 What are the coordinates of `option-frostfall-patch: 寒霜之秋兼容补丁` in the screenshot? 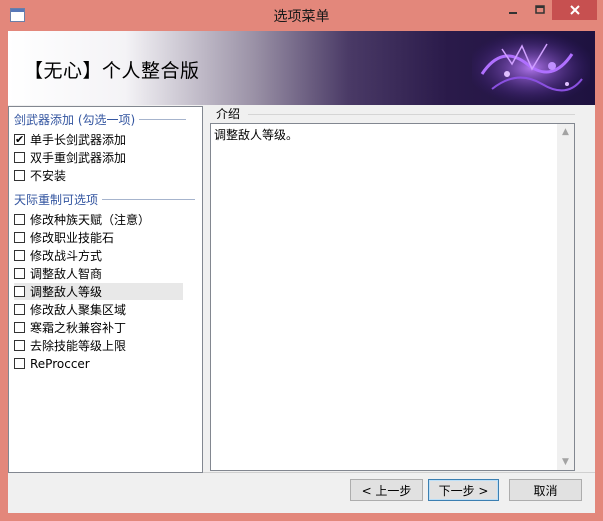 It's located at (98, 327).